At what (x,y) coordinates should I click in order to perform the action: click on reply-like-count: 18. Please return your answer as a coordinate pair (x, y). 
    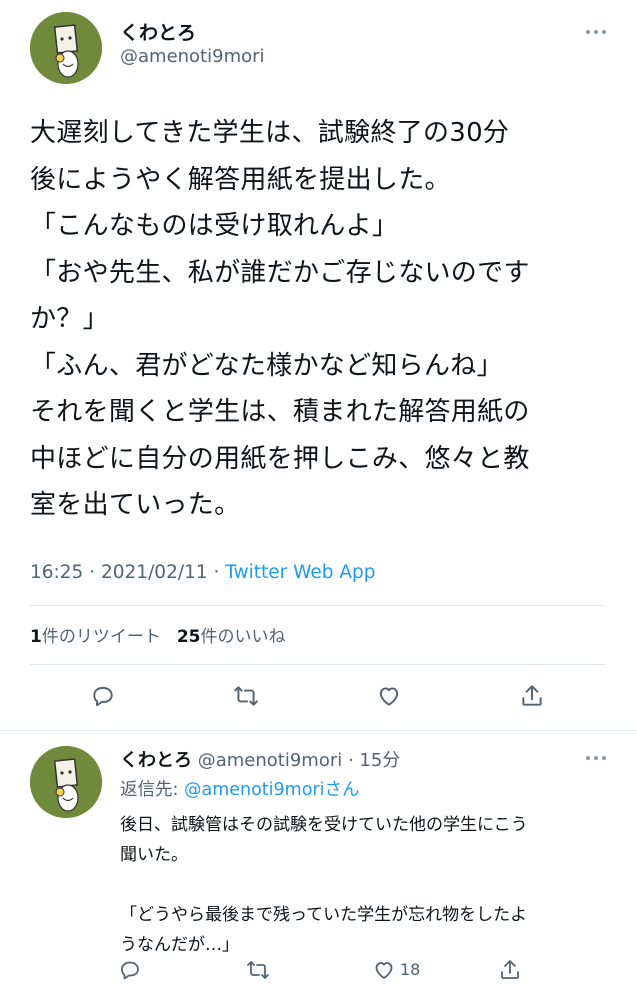
    Looking at the image, I should click on (410, 969).